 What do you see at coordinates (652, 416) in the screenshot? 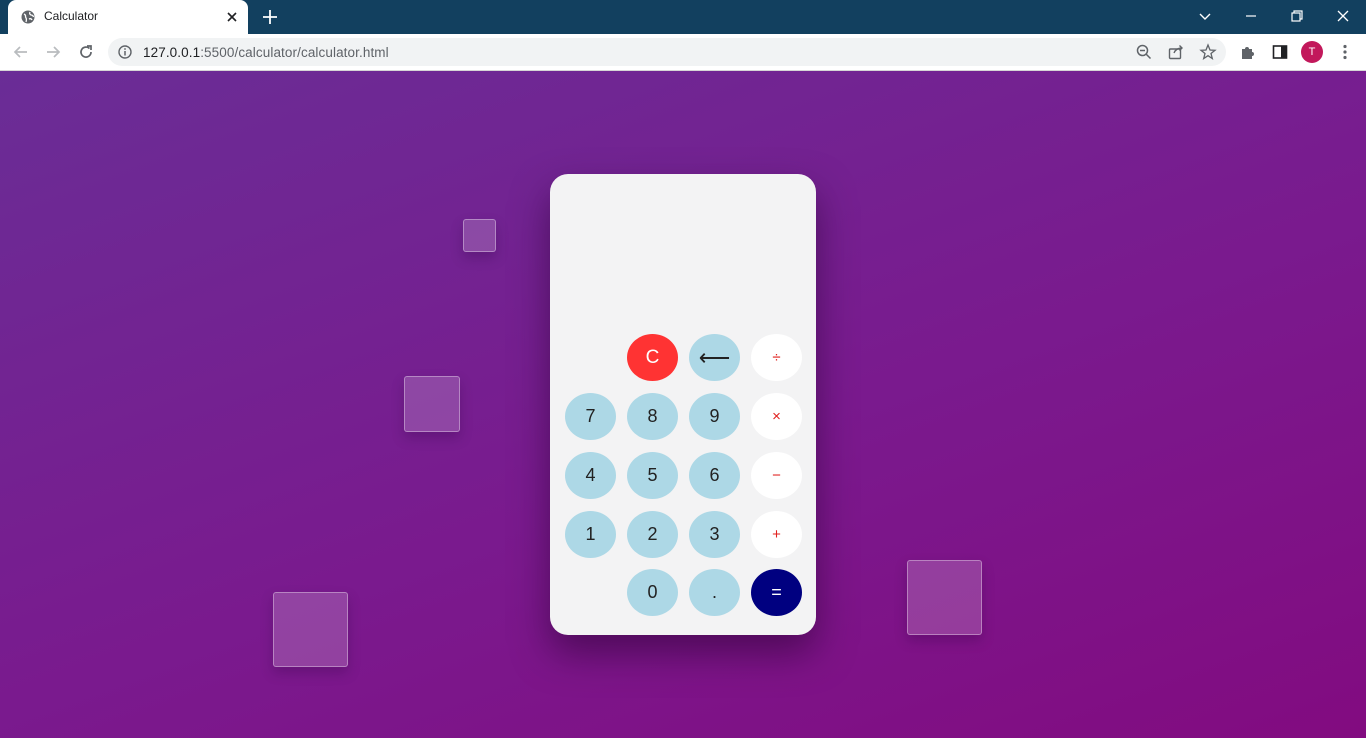
I see `digit-8-button: 8` at bounding box center [652, 416].